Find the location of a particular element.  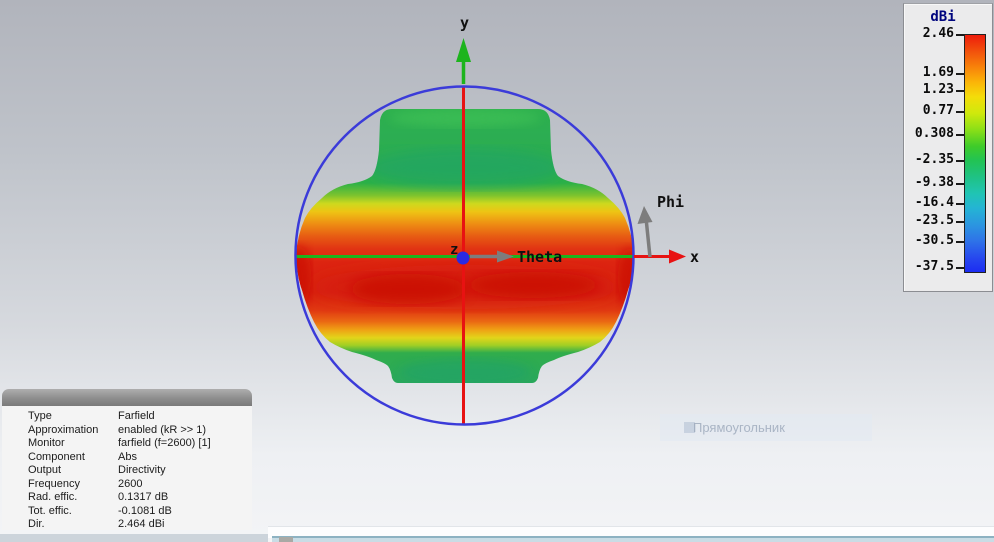

info-row-rad-effic: Rad. effic. 0.1317 dB is located at coordinates (98, 497).